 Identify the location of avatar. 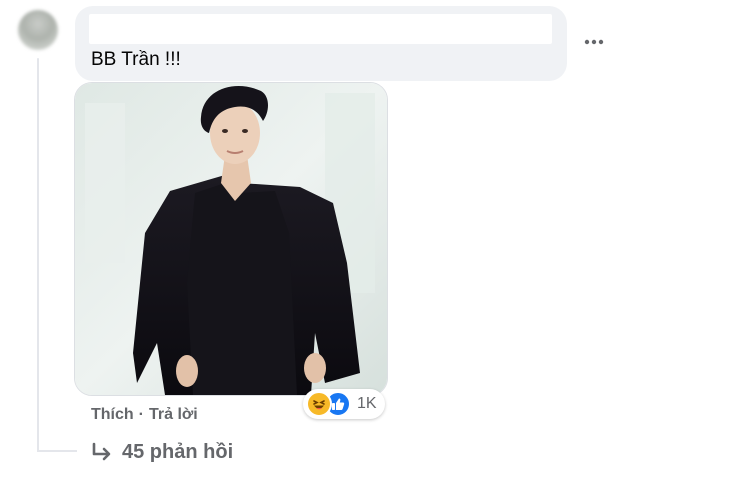
(38, 30).